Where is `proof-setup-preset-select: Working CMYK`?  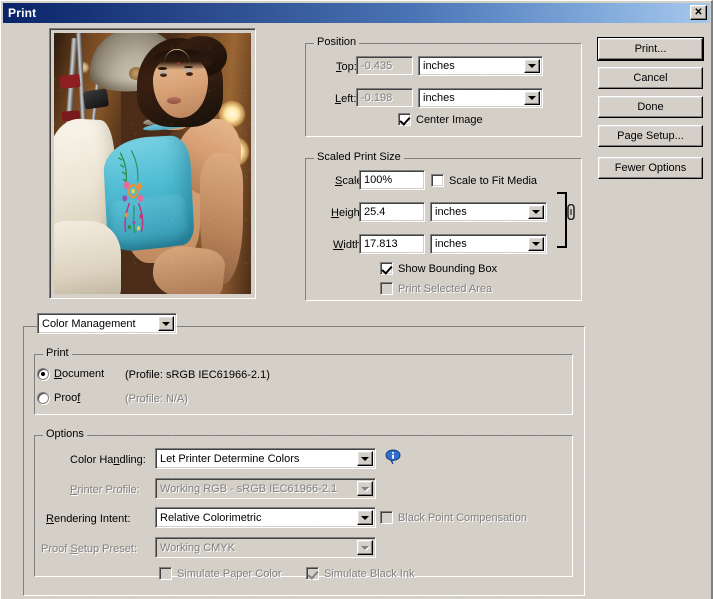
proof-setup-preset-select: Working CMYK is located at coordinates (265, 547).